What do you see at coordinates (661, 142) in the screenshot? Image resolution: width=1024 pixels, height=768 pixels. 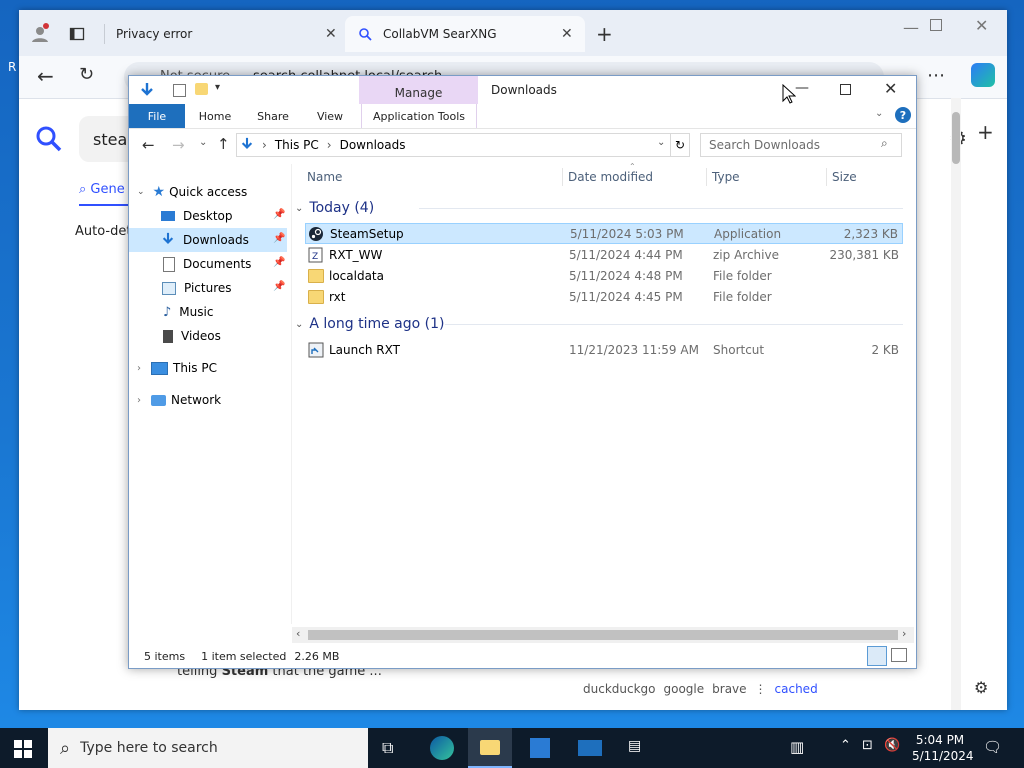 I see `address-dropdown-icon: ⌄` at bounding box center [661, 142].